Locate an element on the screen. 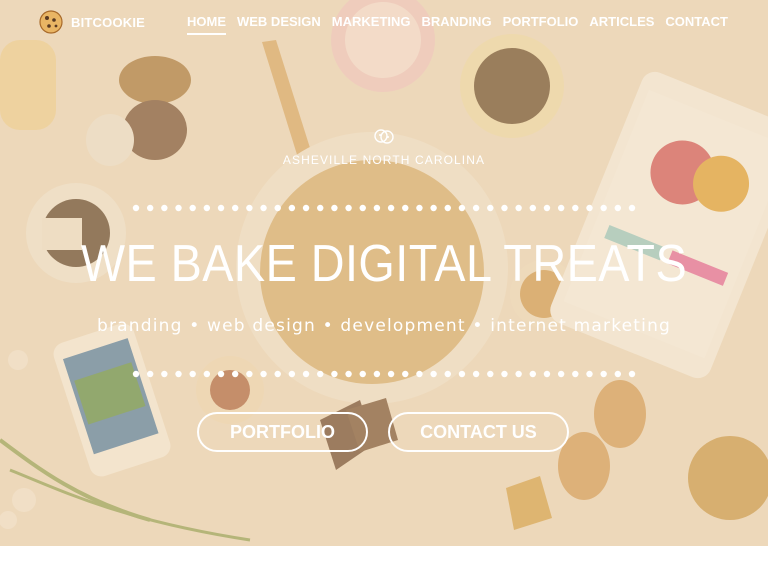 Image resolution: width=768 pixels, height=568 pixels. hero-headline: WE BAKE DIGITAL TREATS is located at coordinates (384, 264).